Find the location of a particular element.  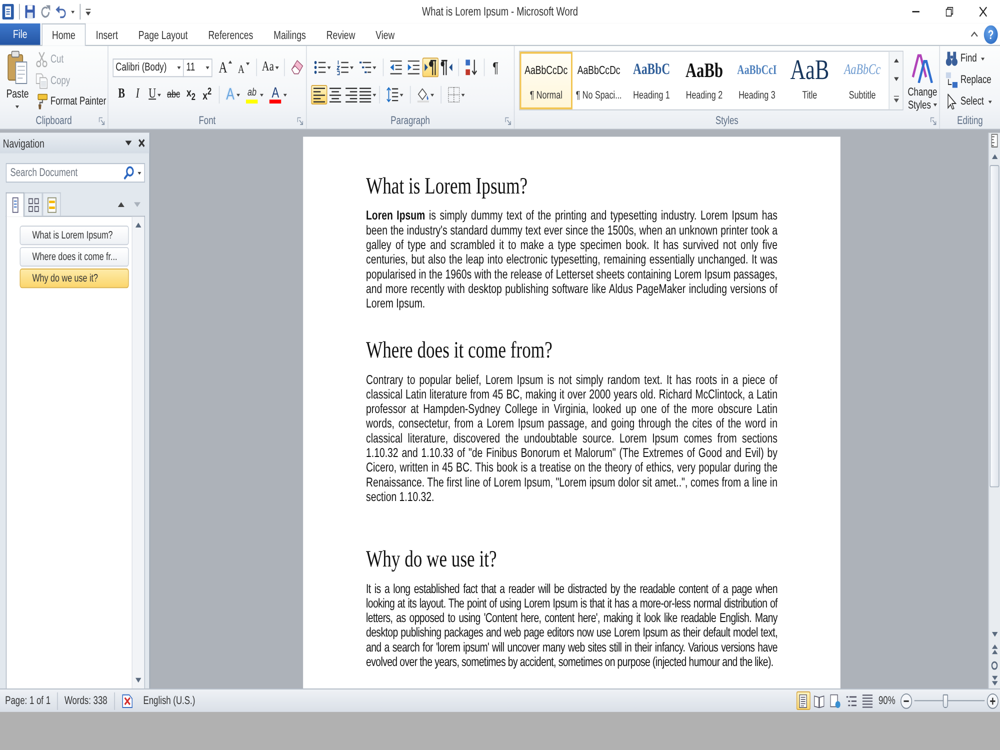

ribbon-tab: Home is located at coordinates (64, 34).